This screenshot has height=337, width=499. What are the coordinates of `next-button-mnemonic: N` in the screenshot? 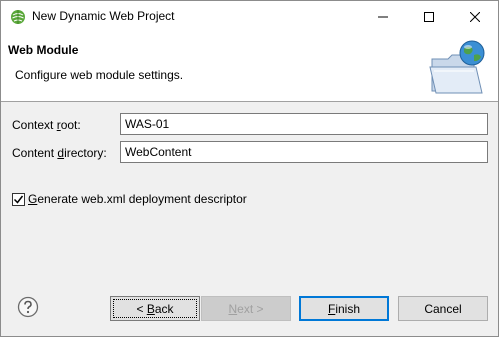 It's located at (233, 308).